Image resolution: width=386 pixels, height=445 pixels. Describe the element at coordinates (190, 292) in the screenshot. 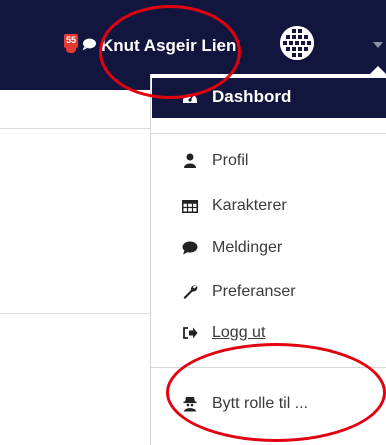

I see `wrench-icon` at that location.